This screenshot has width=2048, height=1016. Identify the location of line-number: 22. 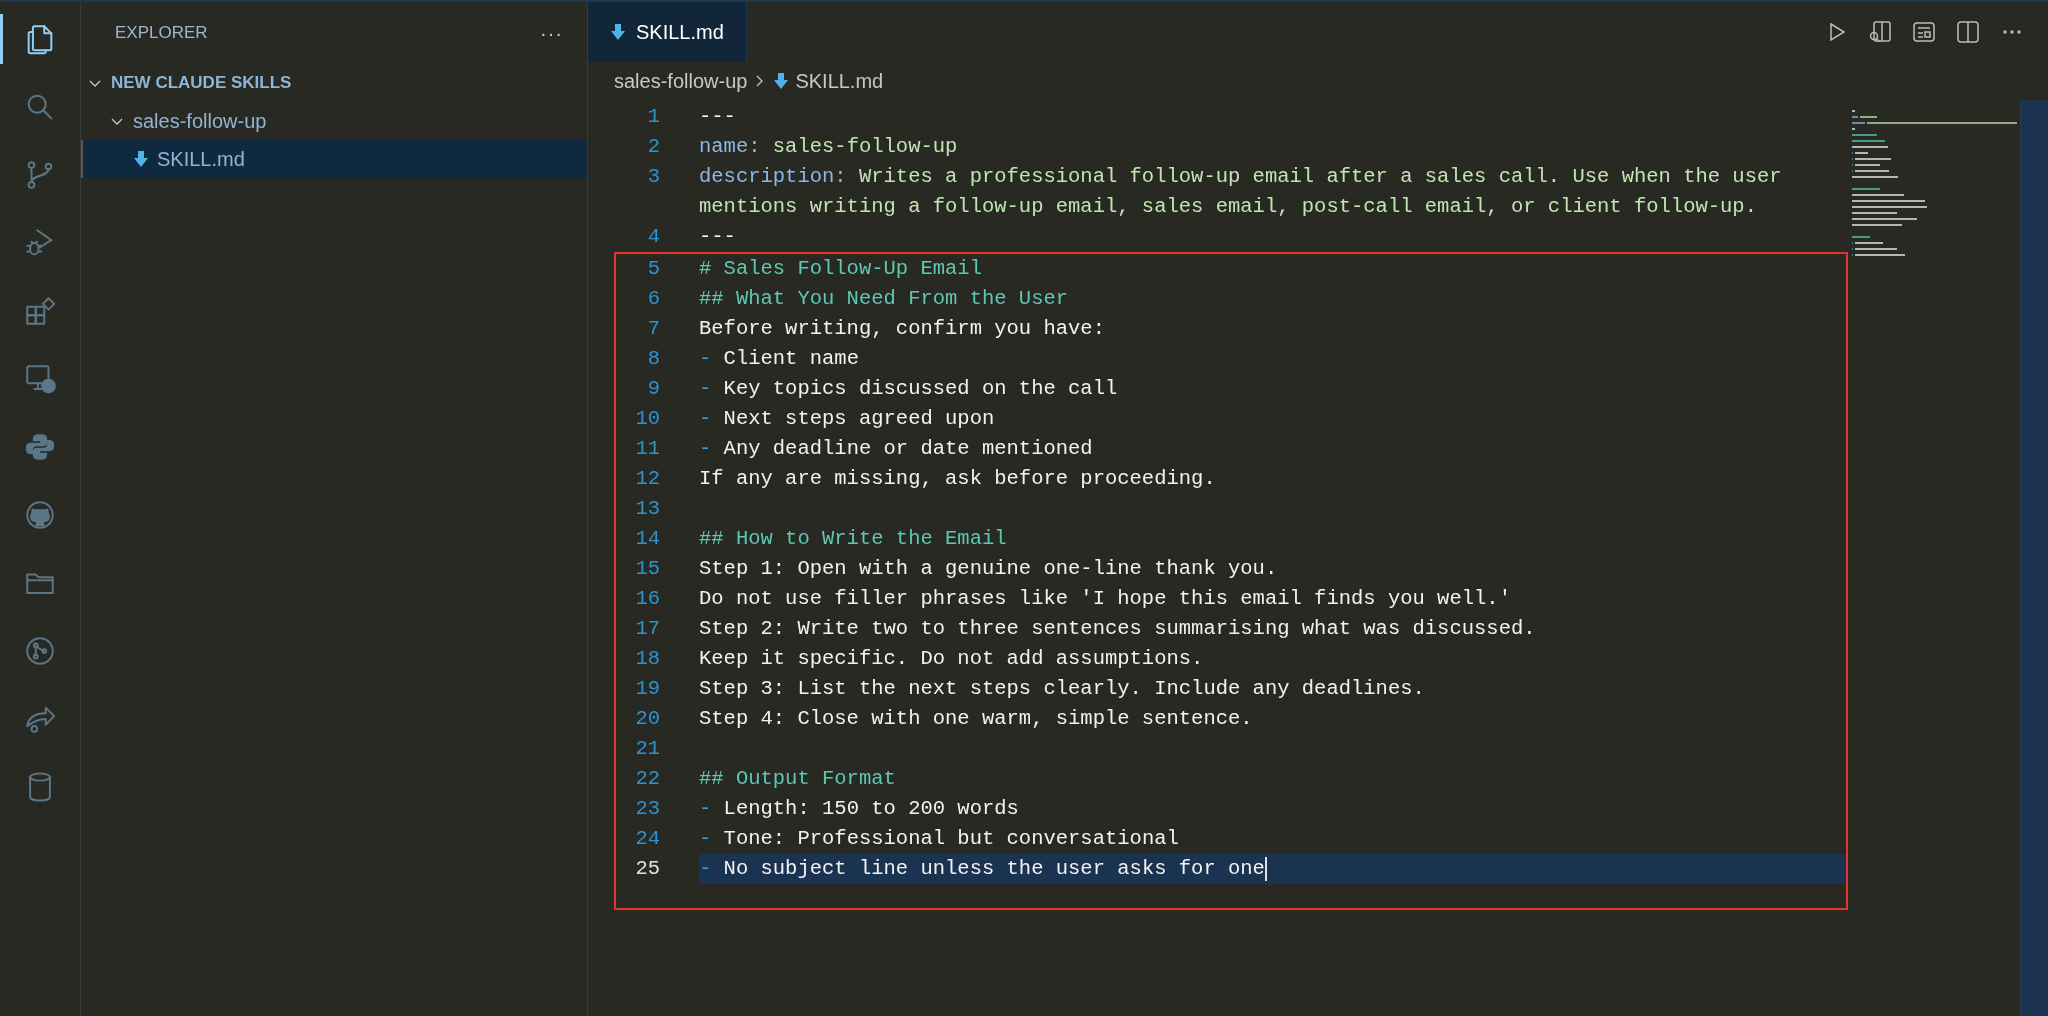
(647, 779).